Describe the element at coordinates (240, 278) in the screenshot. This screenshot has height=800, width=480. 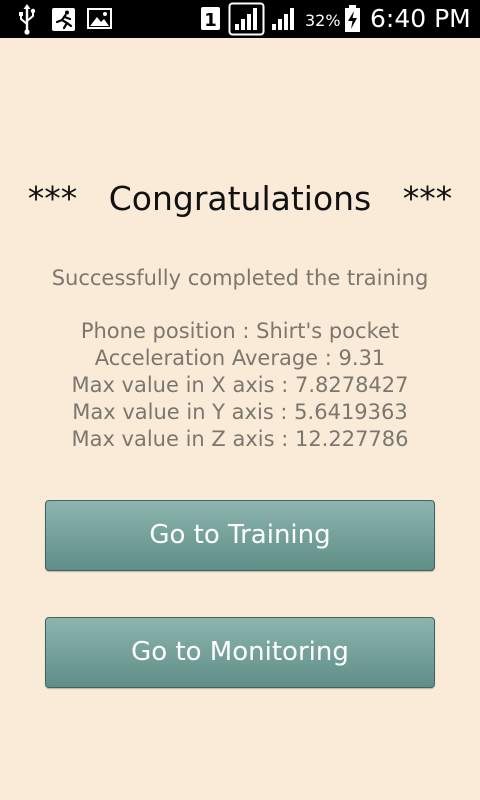
I see `training-complete-message: Successfully completed the training` at that location.